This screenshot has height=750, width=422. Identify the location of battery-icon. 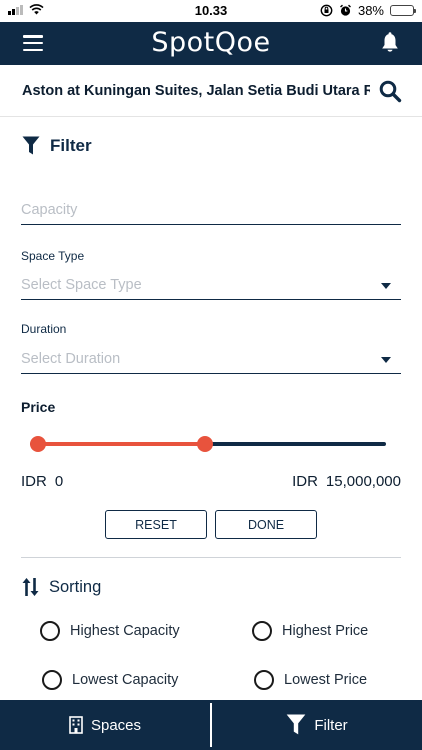
(403, 10).